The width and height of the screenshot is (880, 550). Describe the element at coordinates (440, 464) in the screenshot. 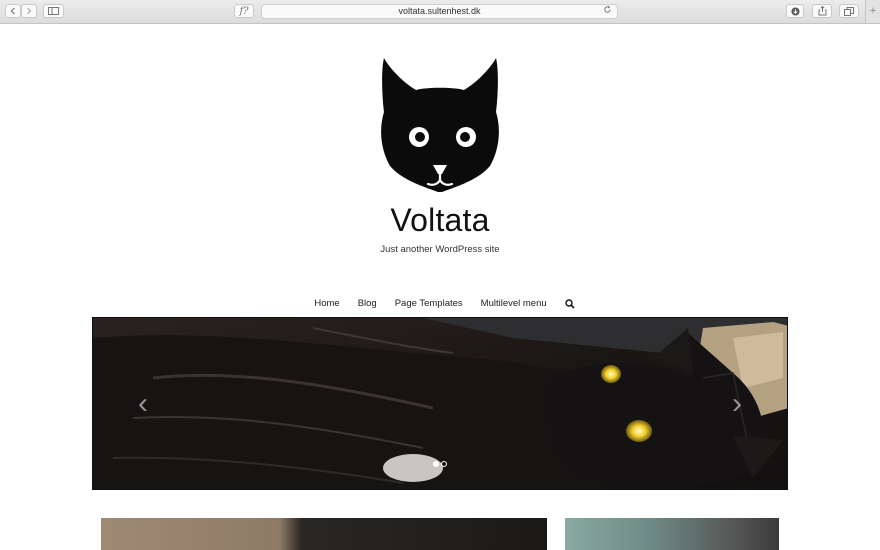

I see `slider-pagination` at that location.